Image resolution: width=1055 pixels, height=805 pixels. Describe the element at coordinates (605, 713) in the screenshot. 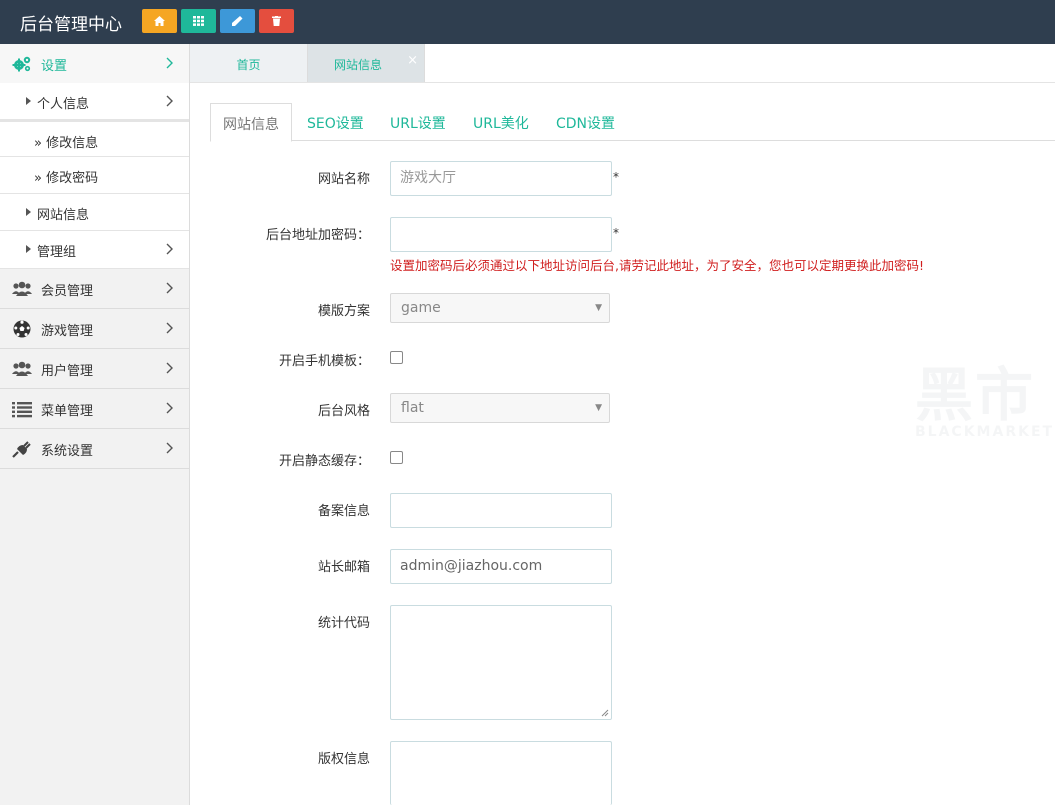

I see `resize-grip-icon` at that location.